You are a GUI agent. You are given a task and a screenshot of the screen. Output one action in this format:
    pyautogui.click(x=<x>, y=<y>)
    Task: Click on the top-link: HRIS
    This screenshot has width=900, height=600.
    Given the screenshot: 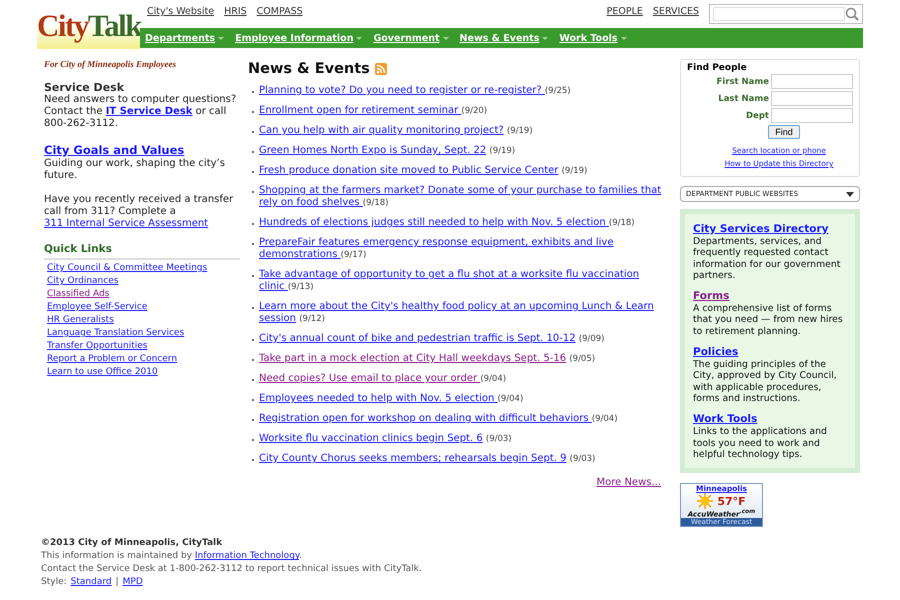 What is the action you would take?
    pyautogui.click(x=235, y=11)
    